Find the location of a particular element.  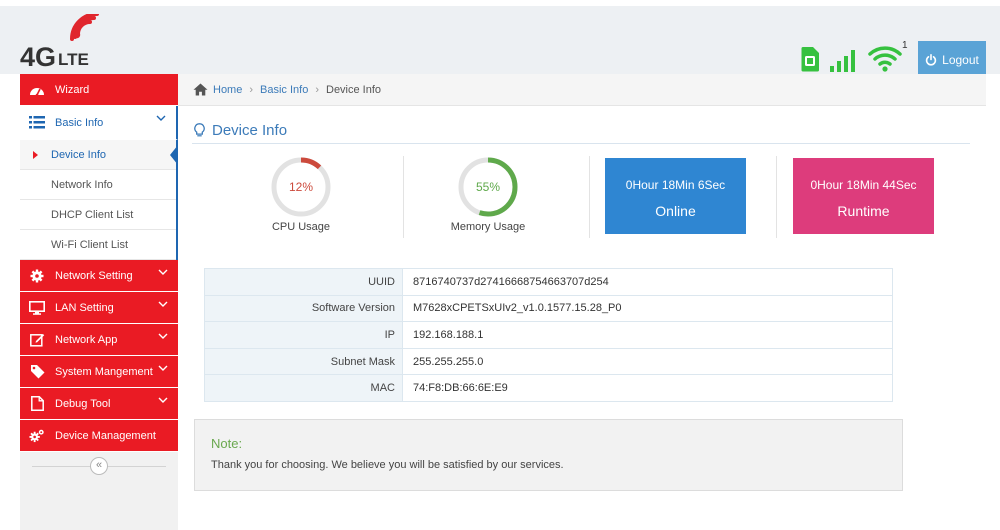

logout-label: Logout is located at coordinates (960, 59).